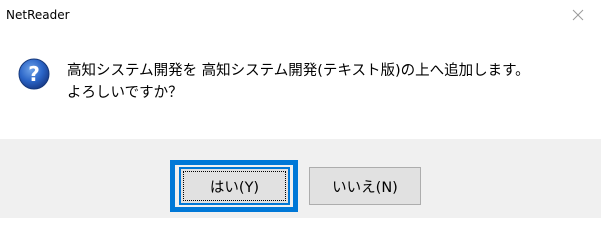 The image size is (601, 240). What do you see at coordinates (365, 186) in the screenshot?
I see `no-button: いいえ(N)` at bounding box center [365, 186].